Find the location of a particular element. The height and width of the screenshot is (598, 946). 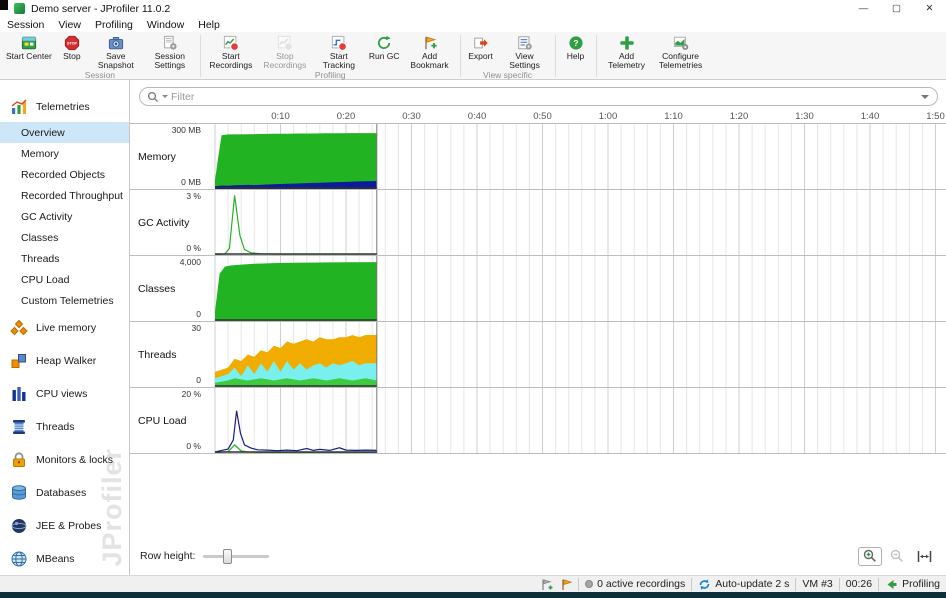

sidebar-item-gc-activity: GC Activity is located at coordinates (64, 216).